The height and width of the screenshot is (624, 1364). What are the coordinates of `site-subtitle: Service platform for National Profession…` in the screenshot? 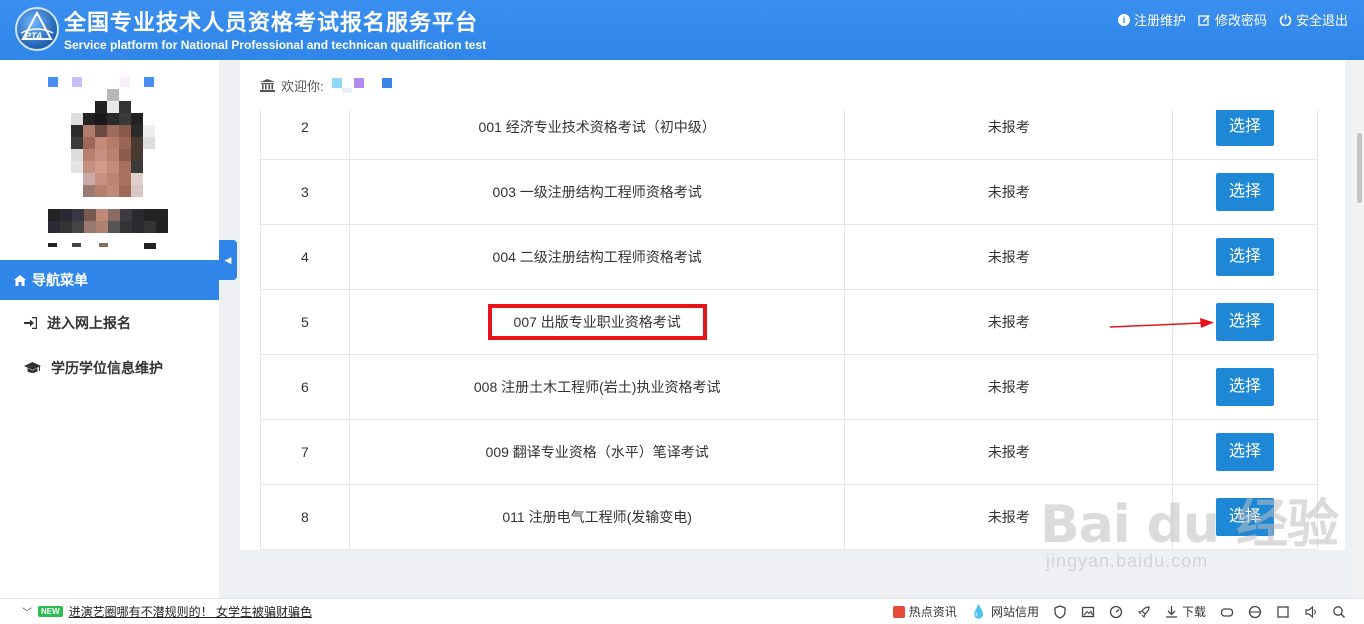 It's located at (275, 45).